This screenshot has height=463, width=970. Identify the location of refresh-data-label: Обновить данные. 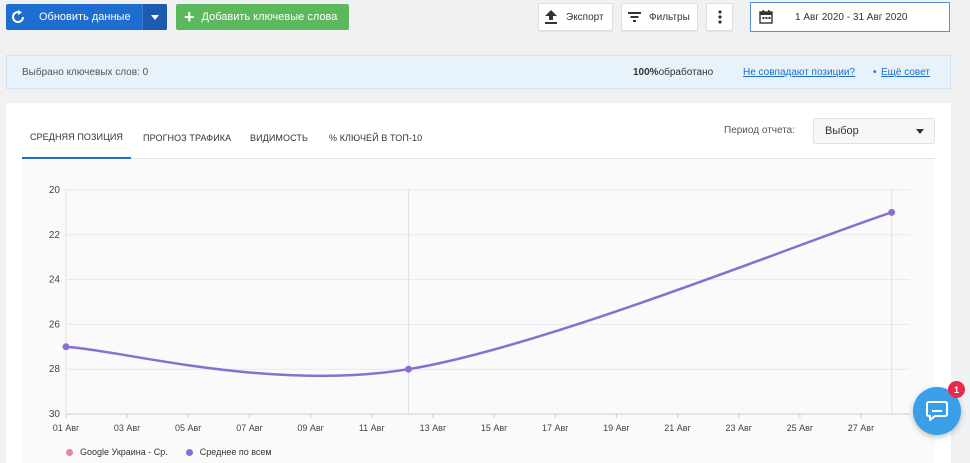
(85, 17).